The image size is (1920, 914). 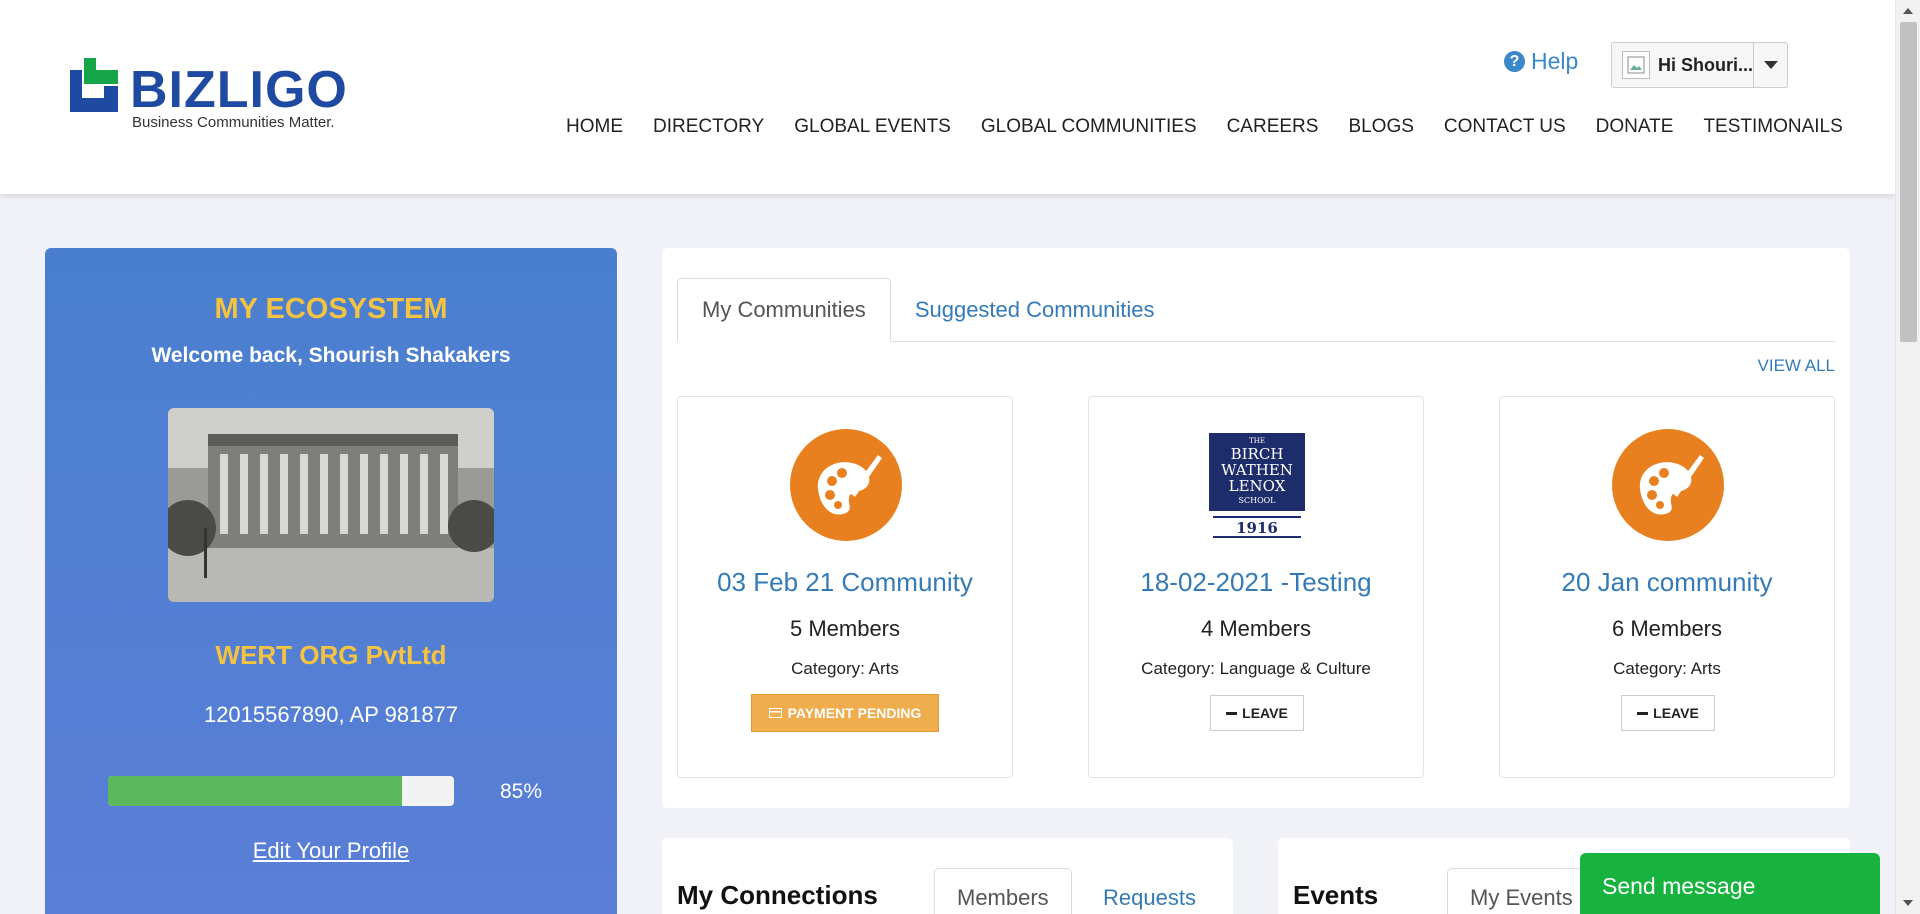 I want to click on ecosystem-title: MY ECOSYSTEM, so click(x=331, y=309).